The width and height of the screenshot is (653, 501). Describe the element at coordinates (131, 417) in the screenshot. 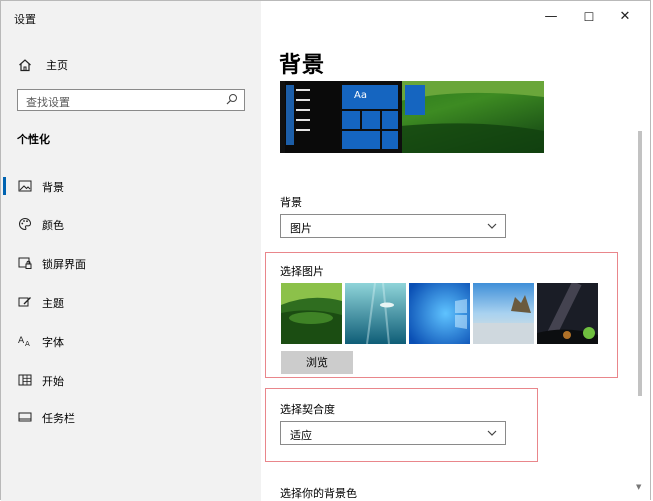

I see `sidebar-item-taskbar: 任务栏` at that location.